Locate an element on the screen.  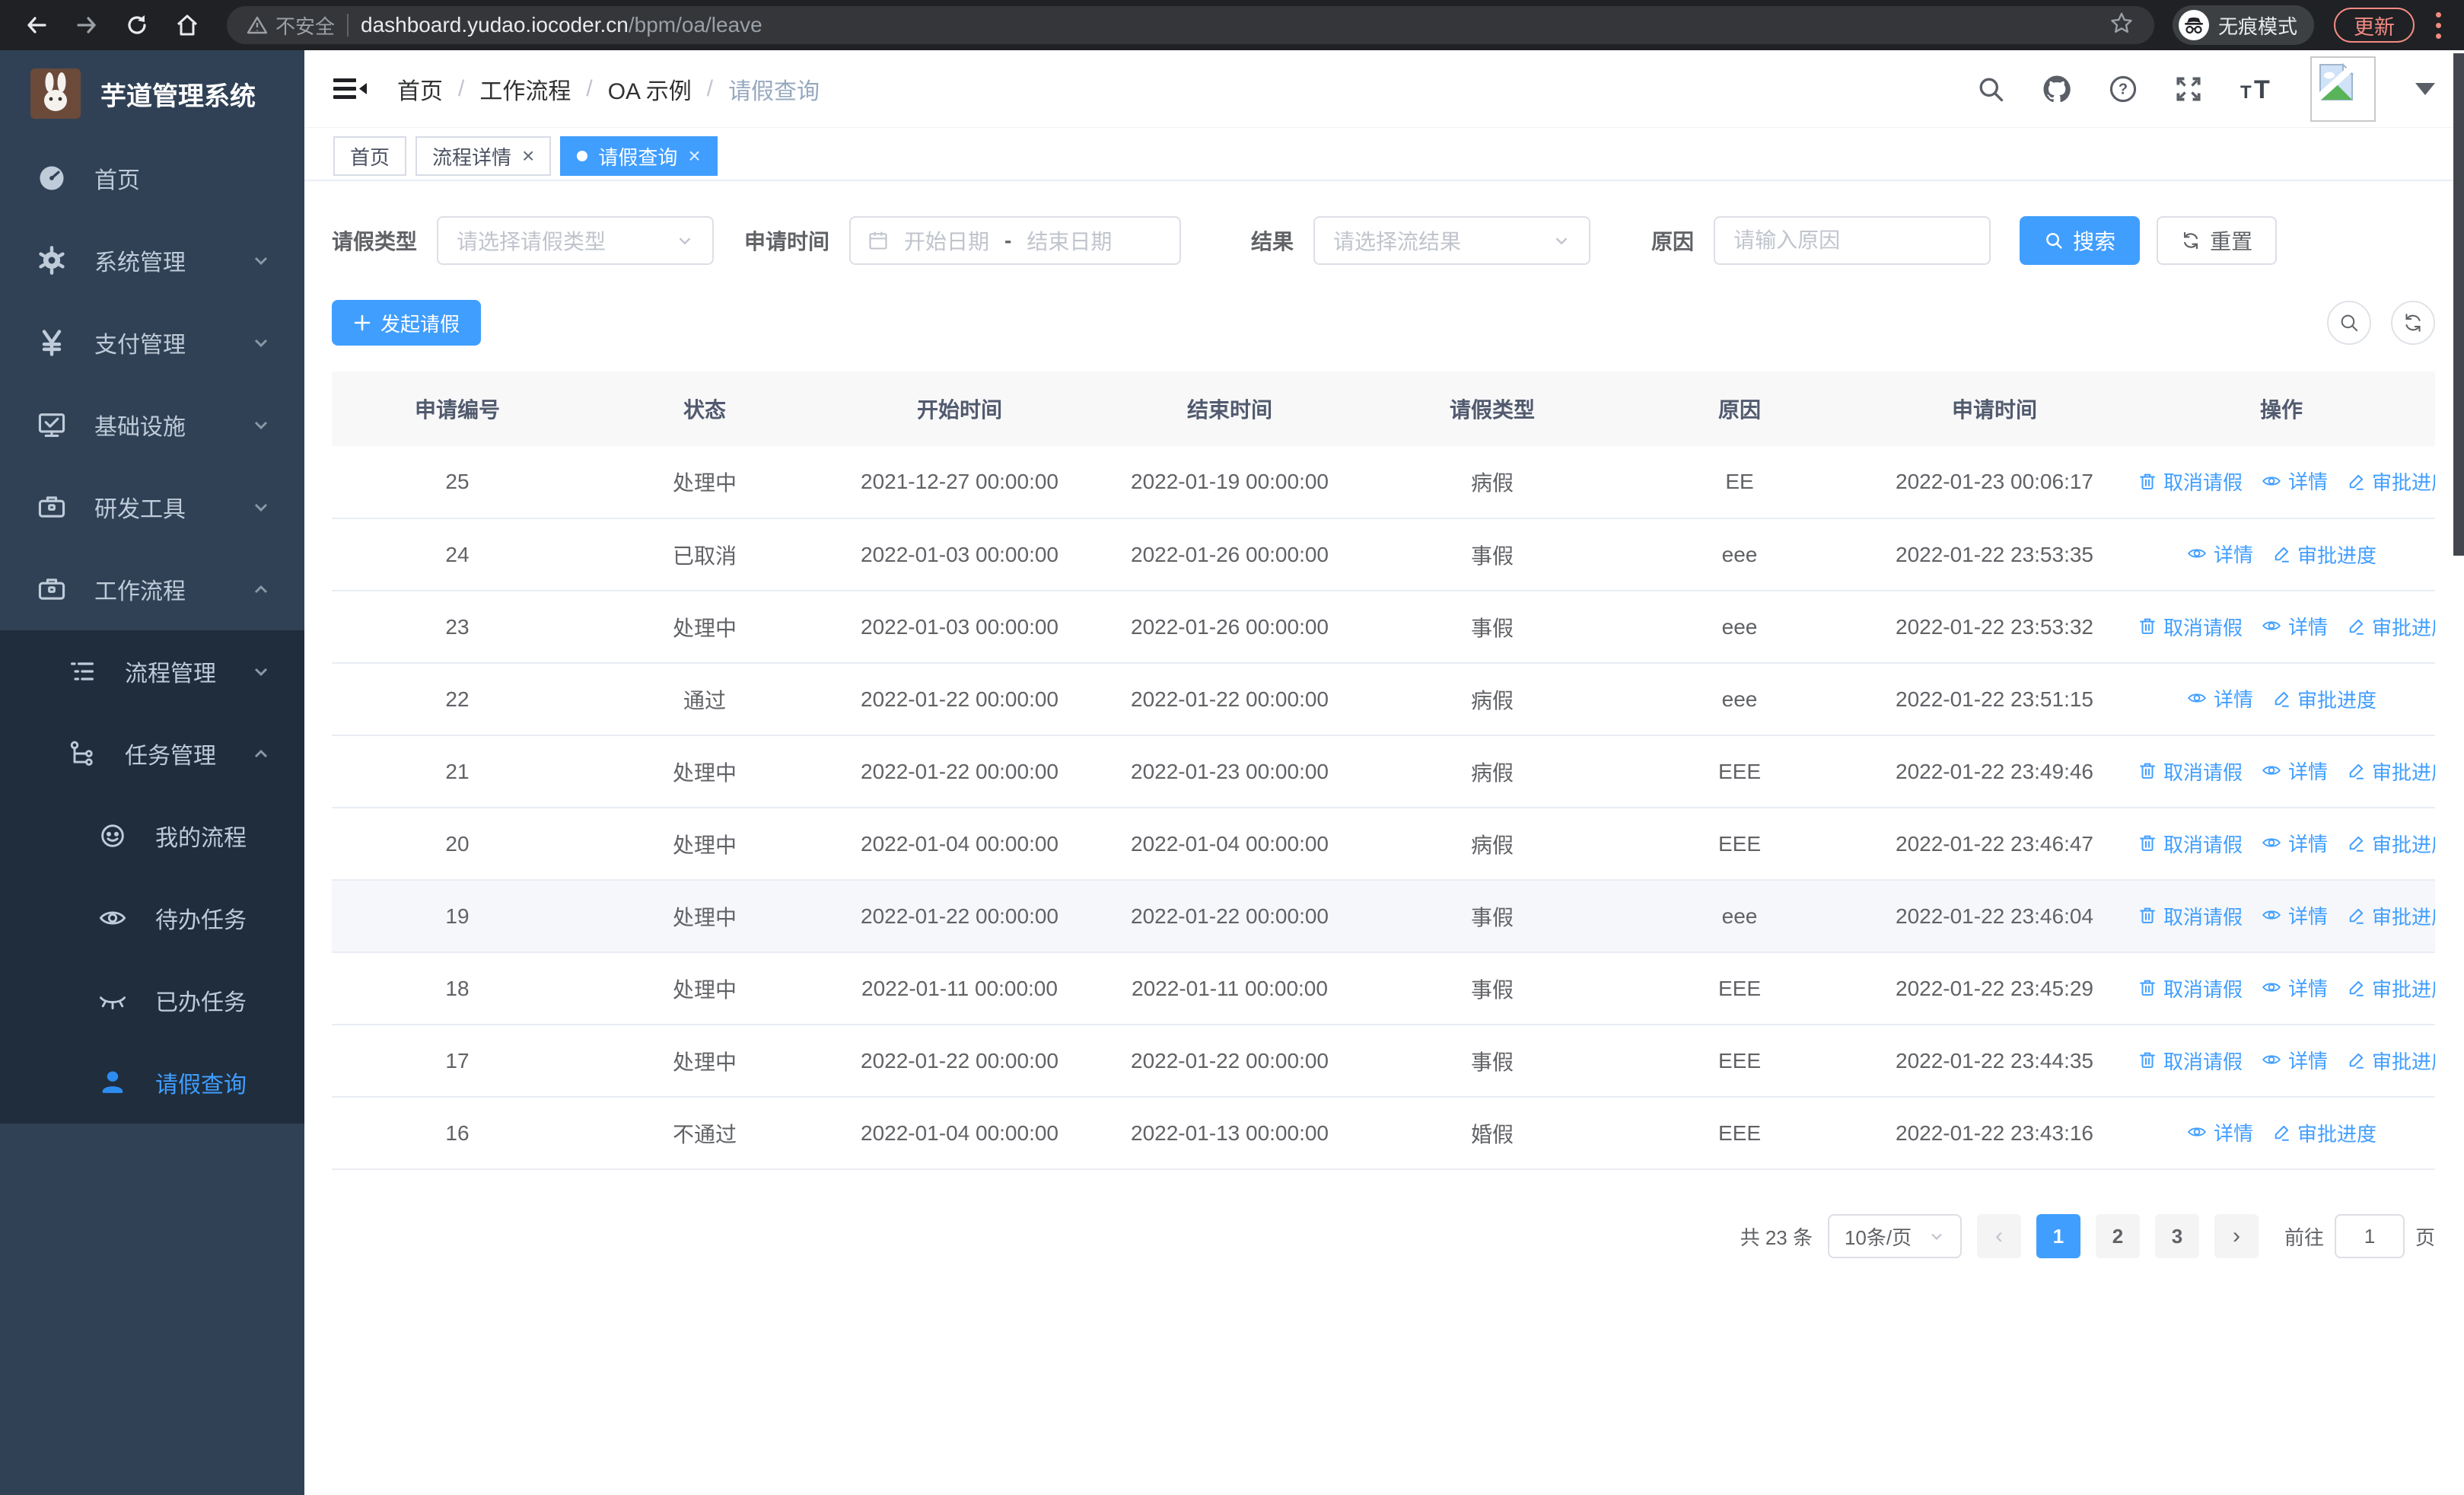
page-button-1: 1 is located at coordinates (2058, 1236).